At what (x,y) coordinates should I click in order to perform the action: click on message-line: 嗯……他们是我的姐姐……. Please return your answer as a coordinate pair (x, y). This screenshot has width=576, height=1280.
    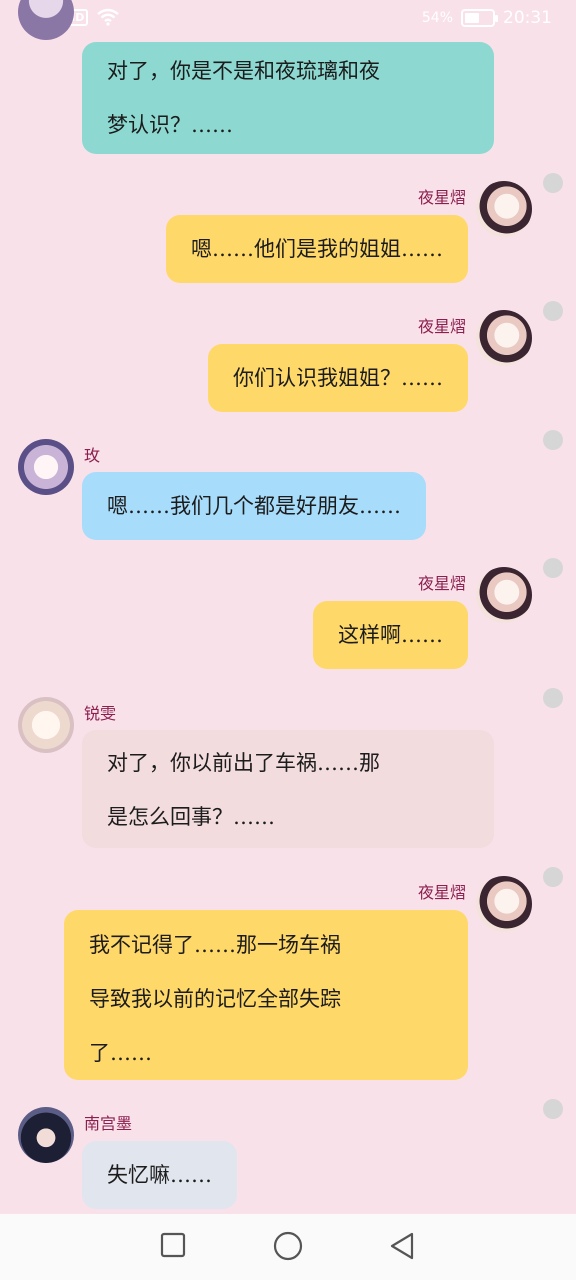
    Looking at the image, I should click on (317, 249).